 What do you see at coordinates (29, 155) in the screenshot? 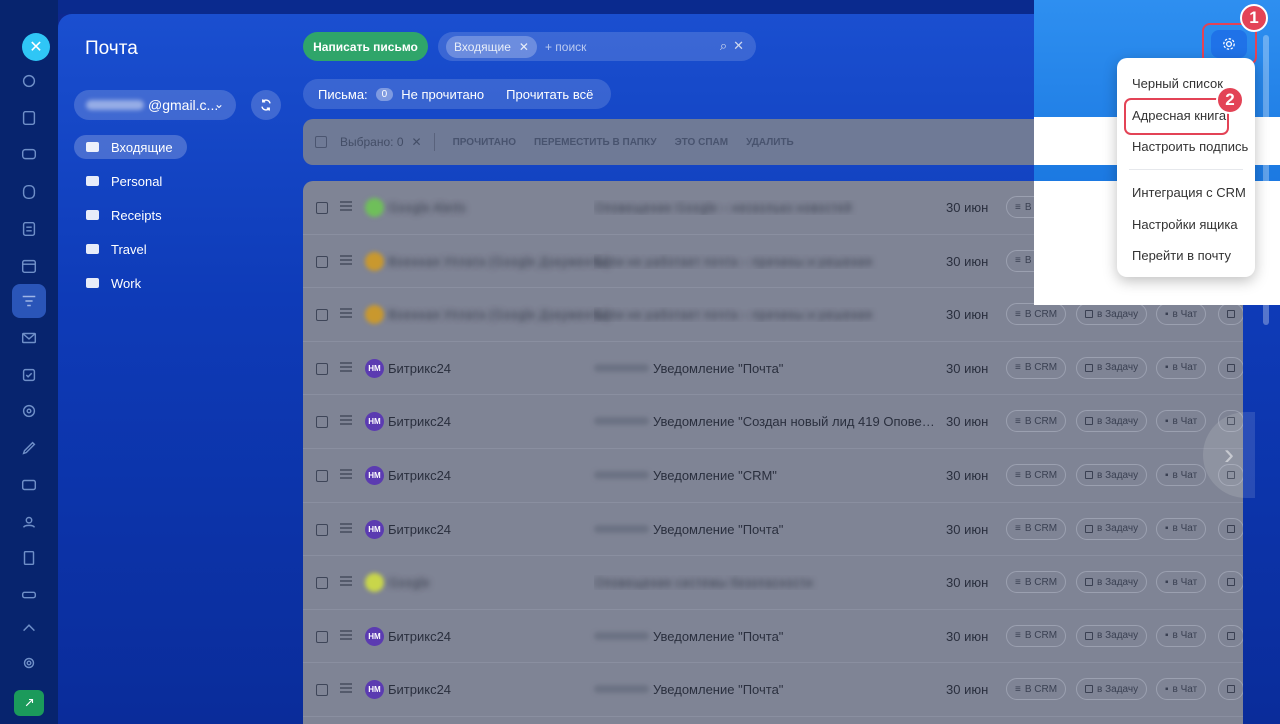
I see `chat-icon` at bounding box center [29, 155].